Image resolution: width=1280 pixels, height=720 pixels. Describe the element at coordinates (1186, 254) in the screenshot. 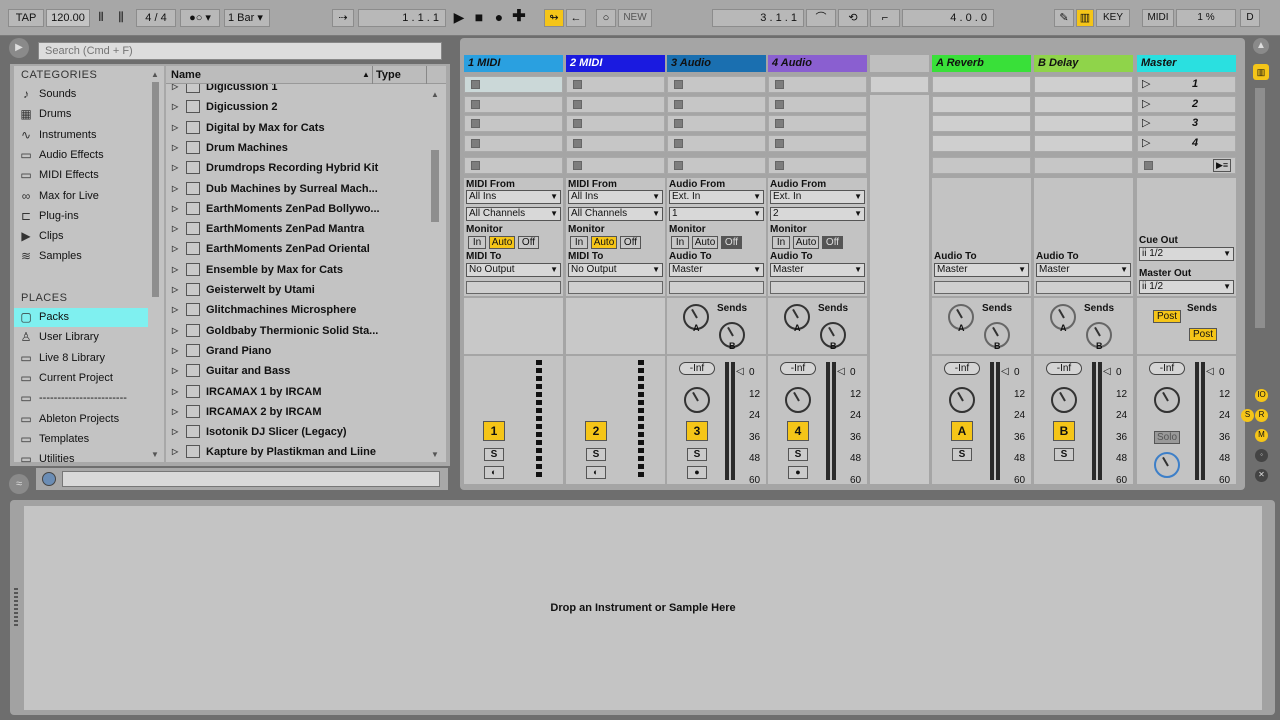

I see `cue-out-dropdown: ii 1/2 ▼` at that location.